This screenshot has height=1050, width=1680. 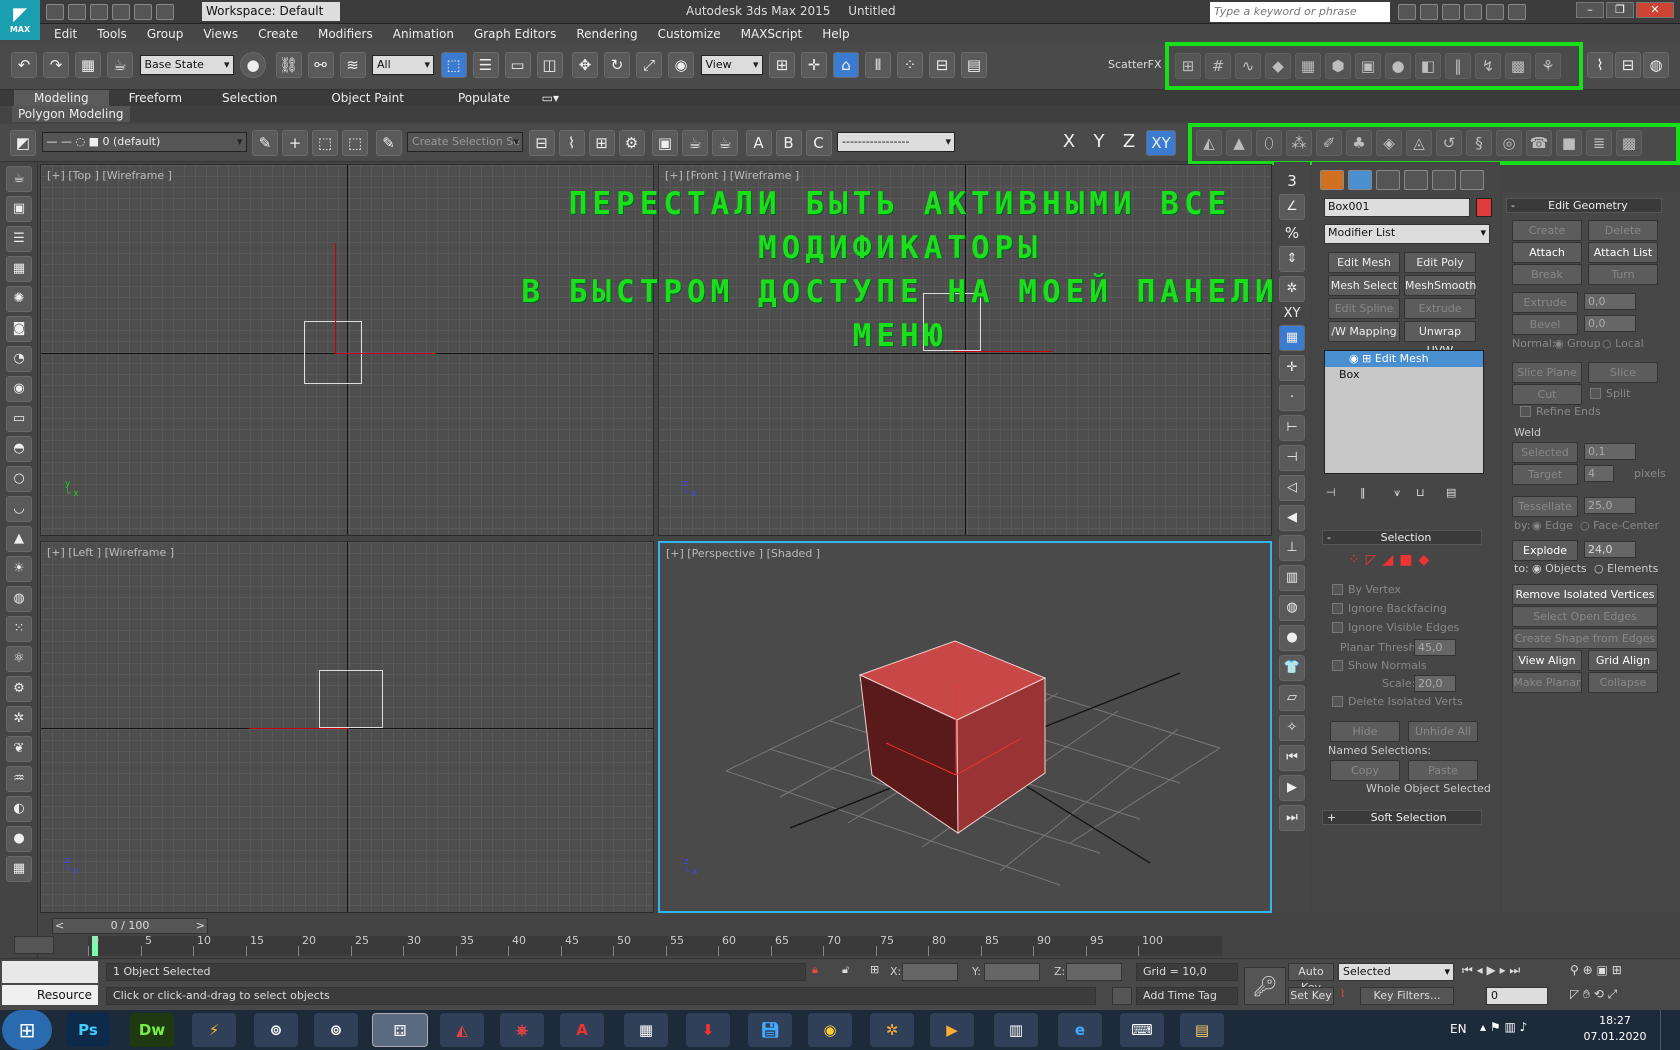 What do you see at coordinates (1574, 994) in the screenshot?
I see `field-of-view-icon: ◸` at bounding box center [1574, 994].